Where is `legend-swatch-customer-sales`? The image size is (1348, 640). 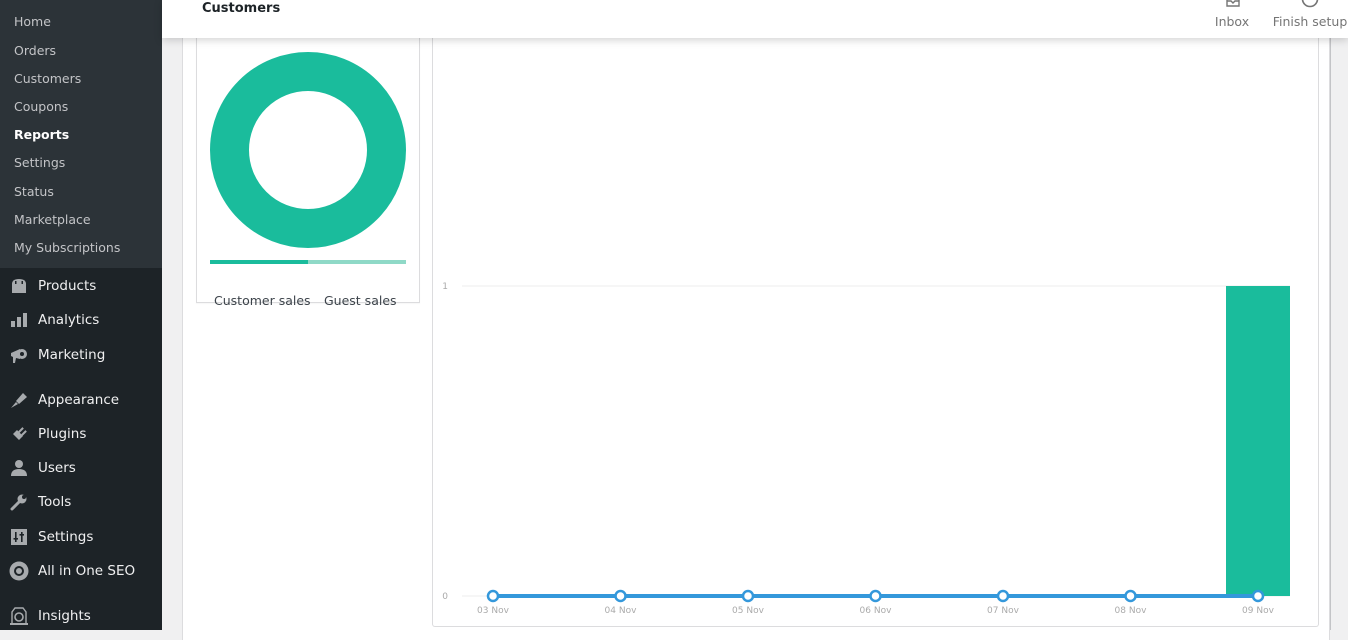 legend-swatch-customer-sales is located at coordinates (259, 262).